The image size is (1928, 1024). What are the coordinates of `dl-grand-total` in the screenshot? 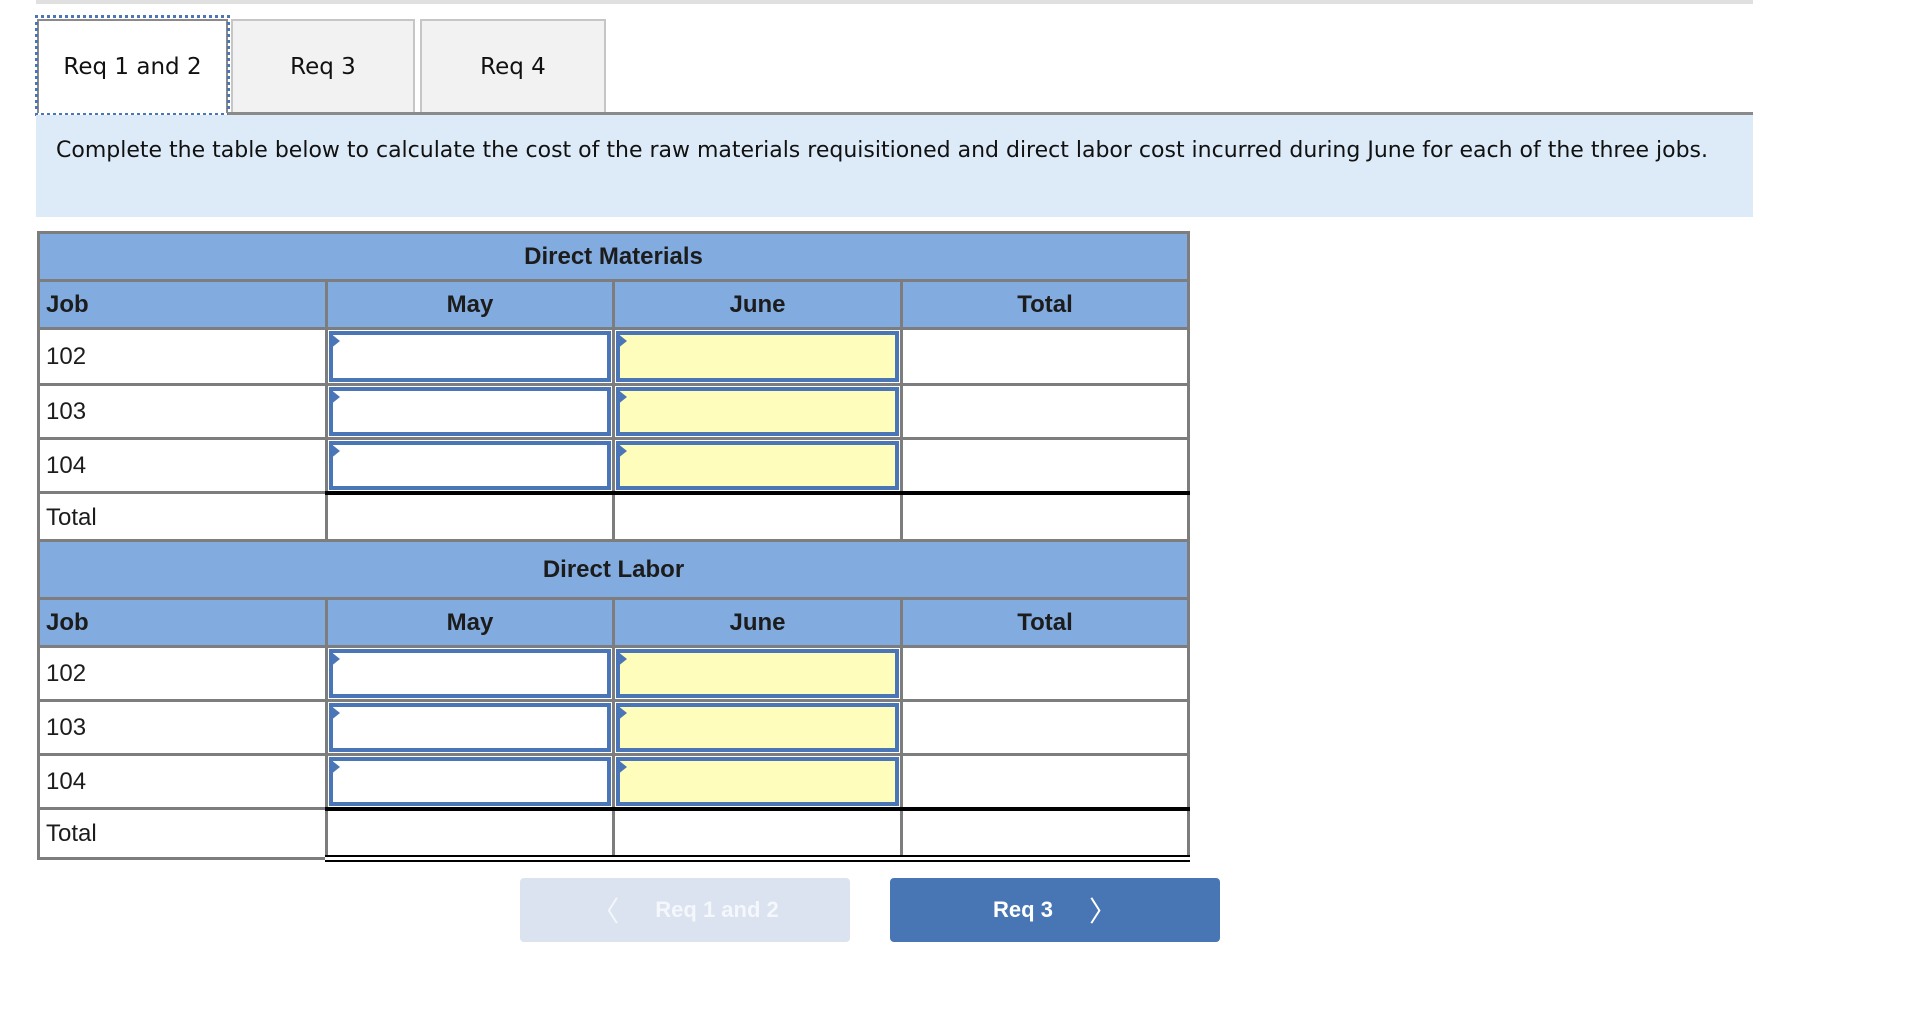 It's located at (1045, 834).